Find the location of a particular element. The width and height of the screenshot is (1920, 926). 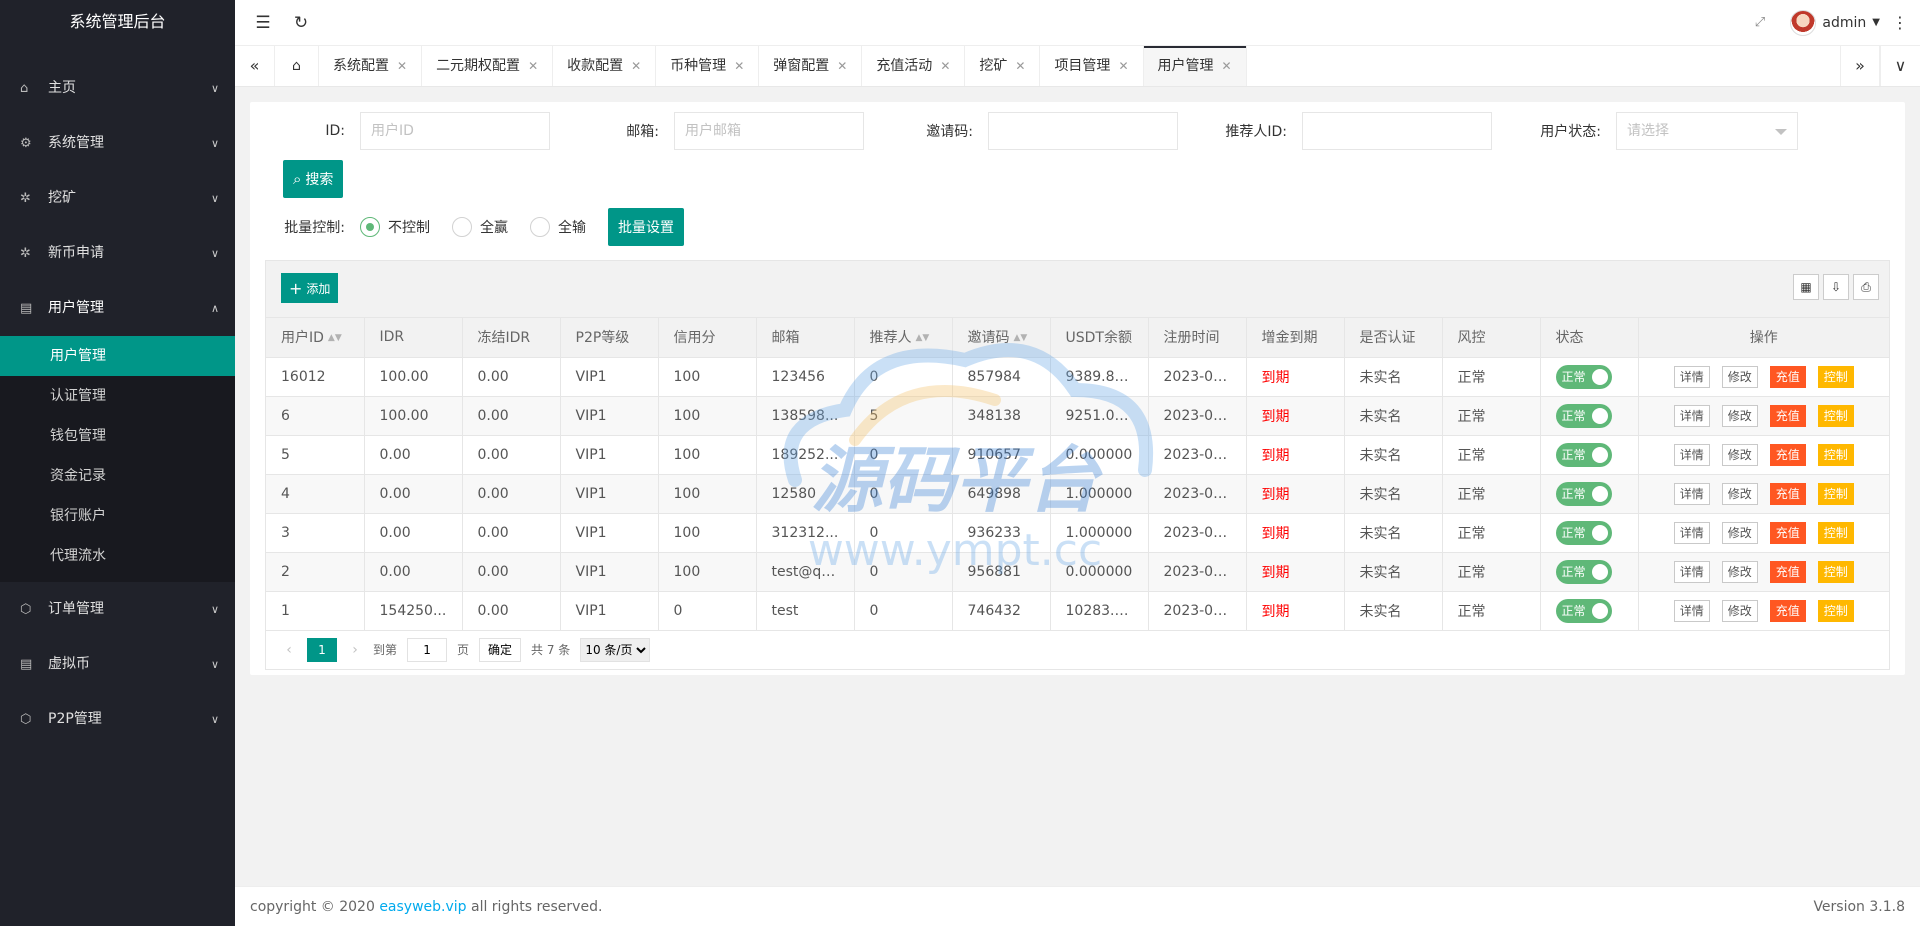

sidebar-item-users: ▤ 用户管理 ∧ is located at coordinates (117, 308).